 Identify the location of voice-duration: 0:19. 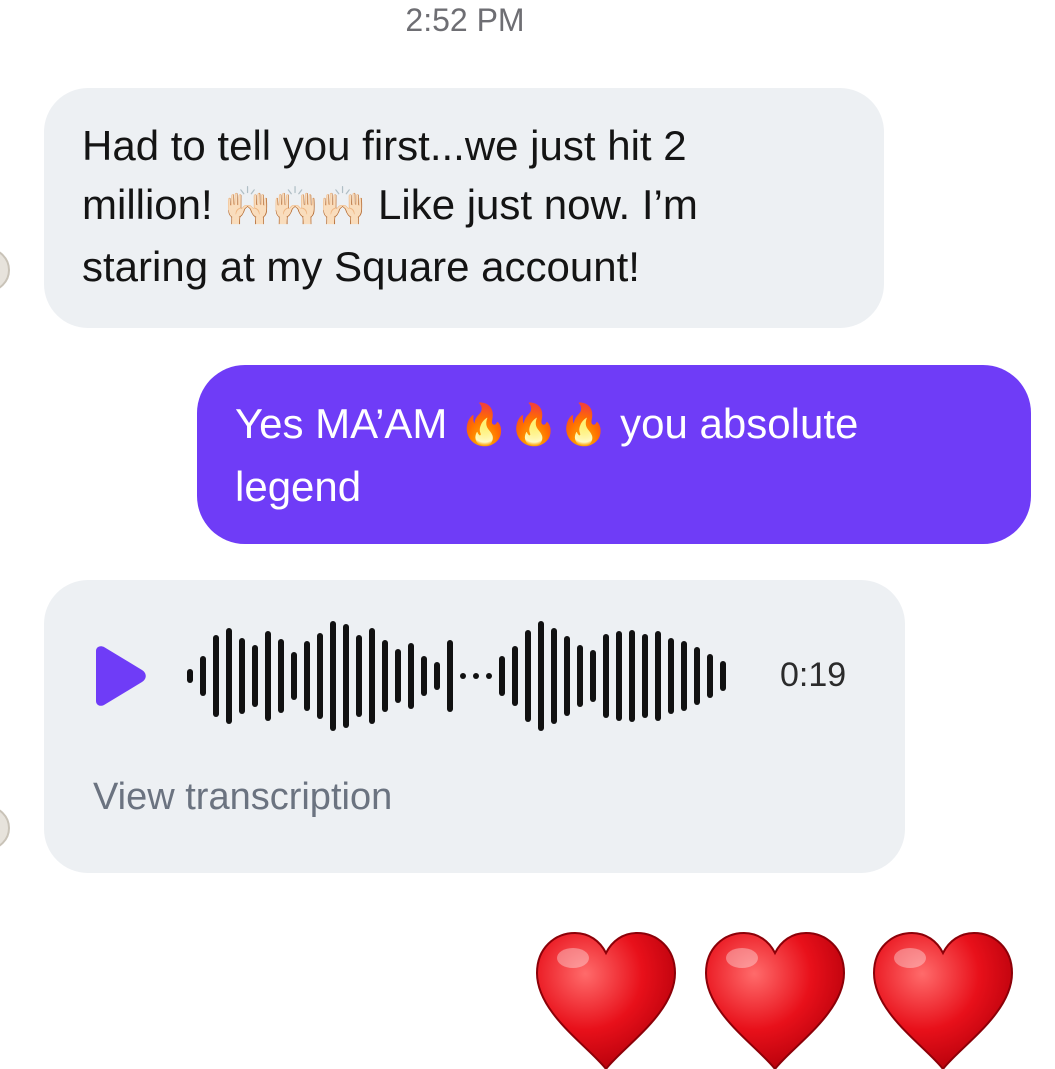
(813, 675).